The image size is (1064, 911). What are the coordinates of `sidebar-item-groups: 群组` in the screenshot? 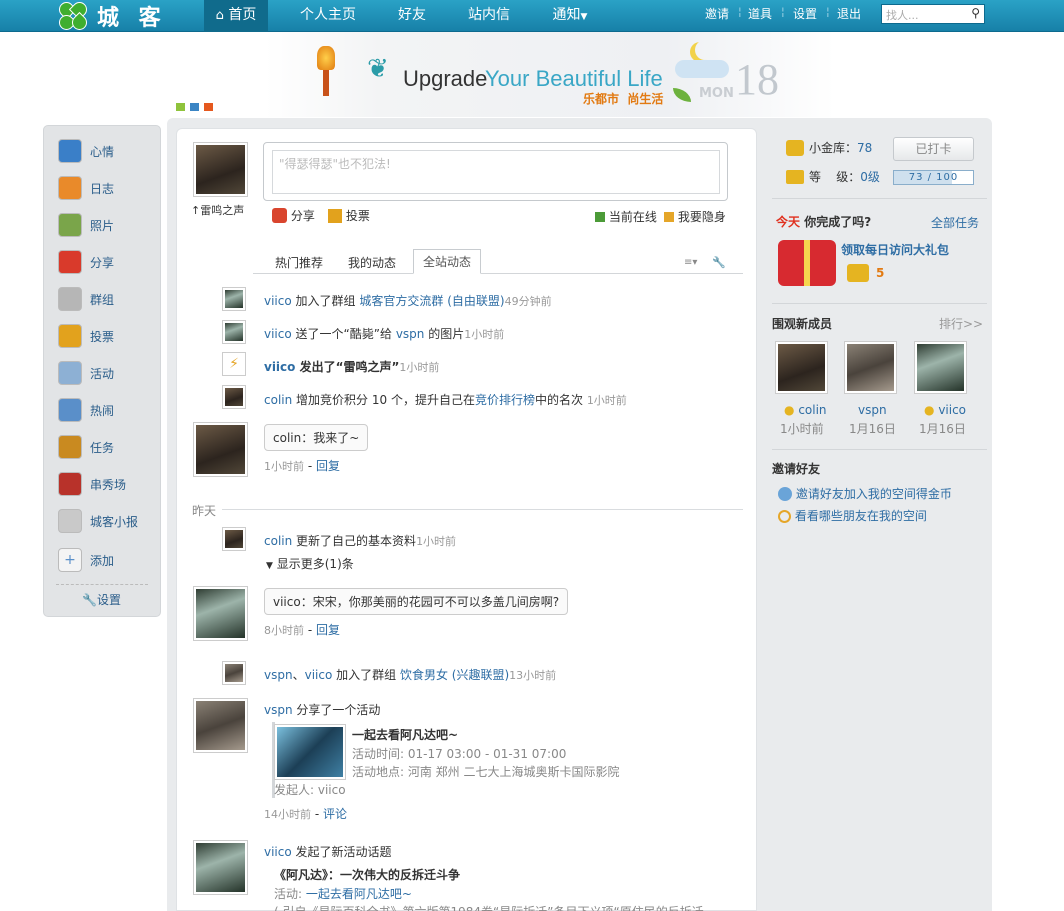 It's located at (86, 299).